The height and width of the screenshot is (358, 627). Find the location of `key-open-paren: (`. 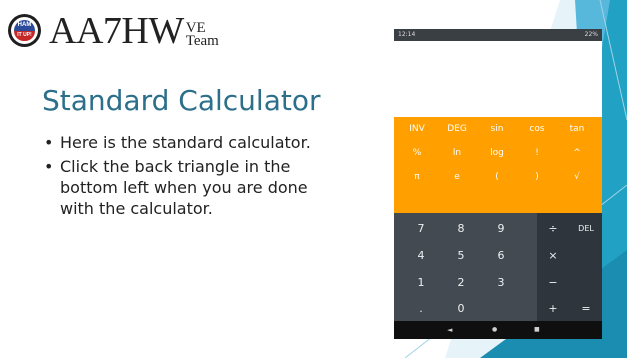

key-open-paren: ( is located at coordinates (497, 177).